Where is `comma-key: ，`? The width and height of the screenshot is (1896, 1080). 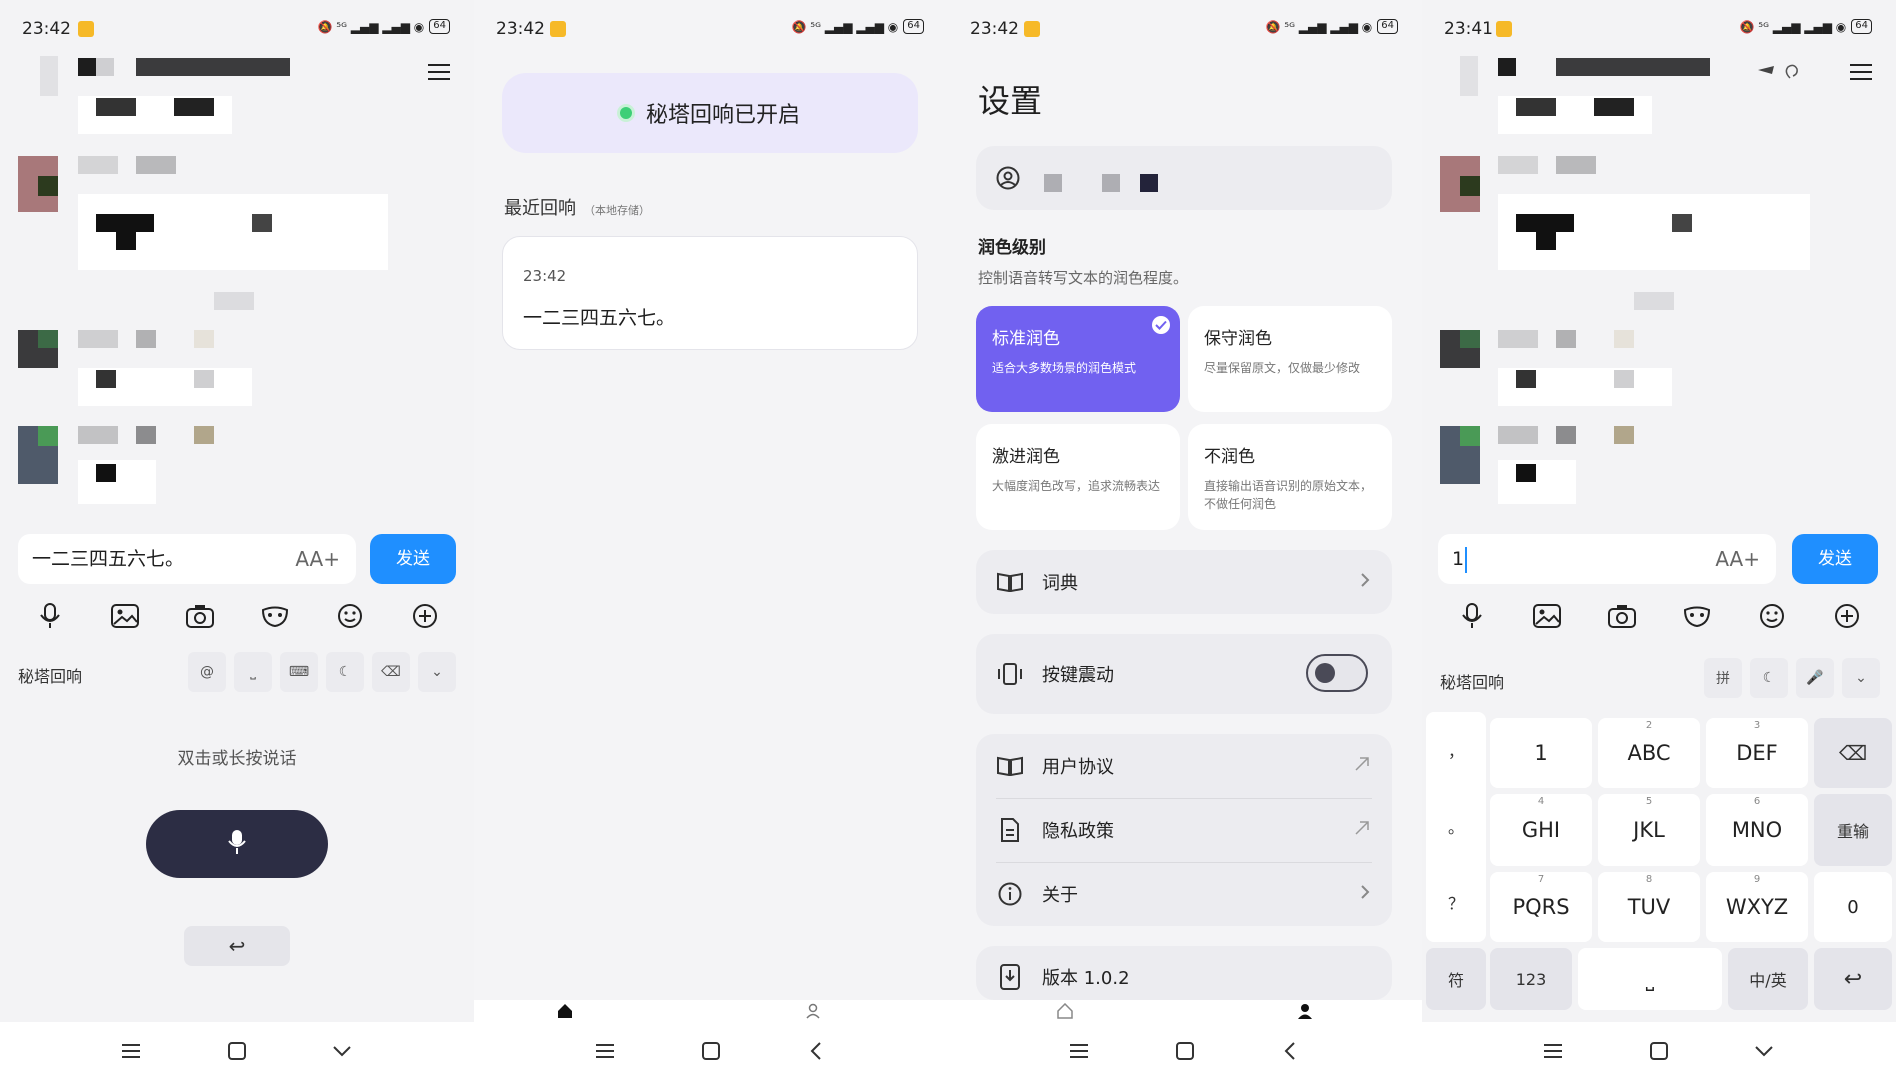
comma-key: ， is located at coordinates (1456, 750).